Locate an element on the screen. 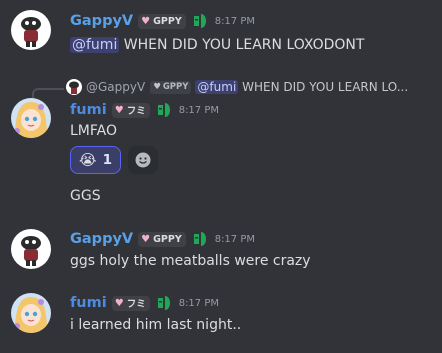 The image size is (442, 353). message-text: ggs holy the meatballs were crazy is located at coordinates (190, 261).